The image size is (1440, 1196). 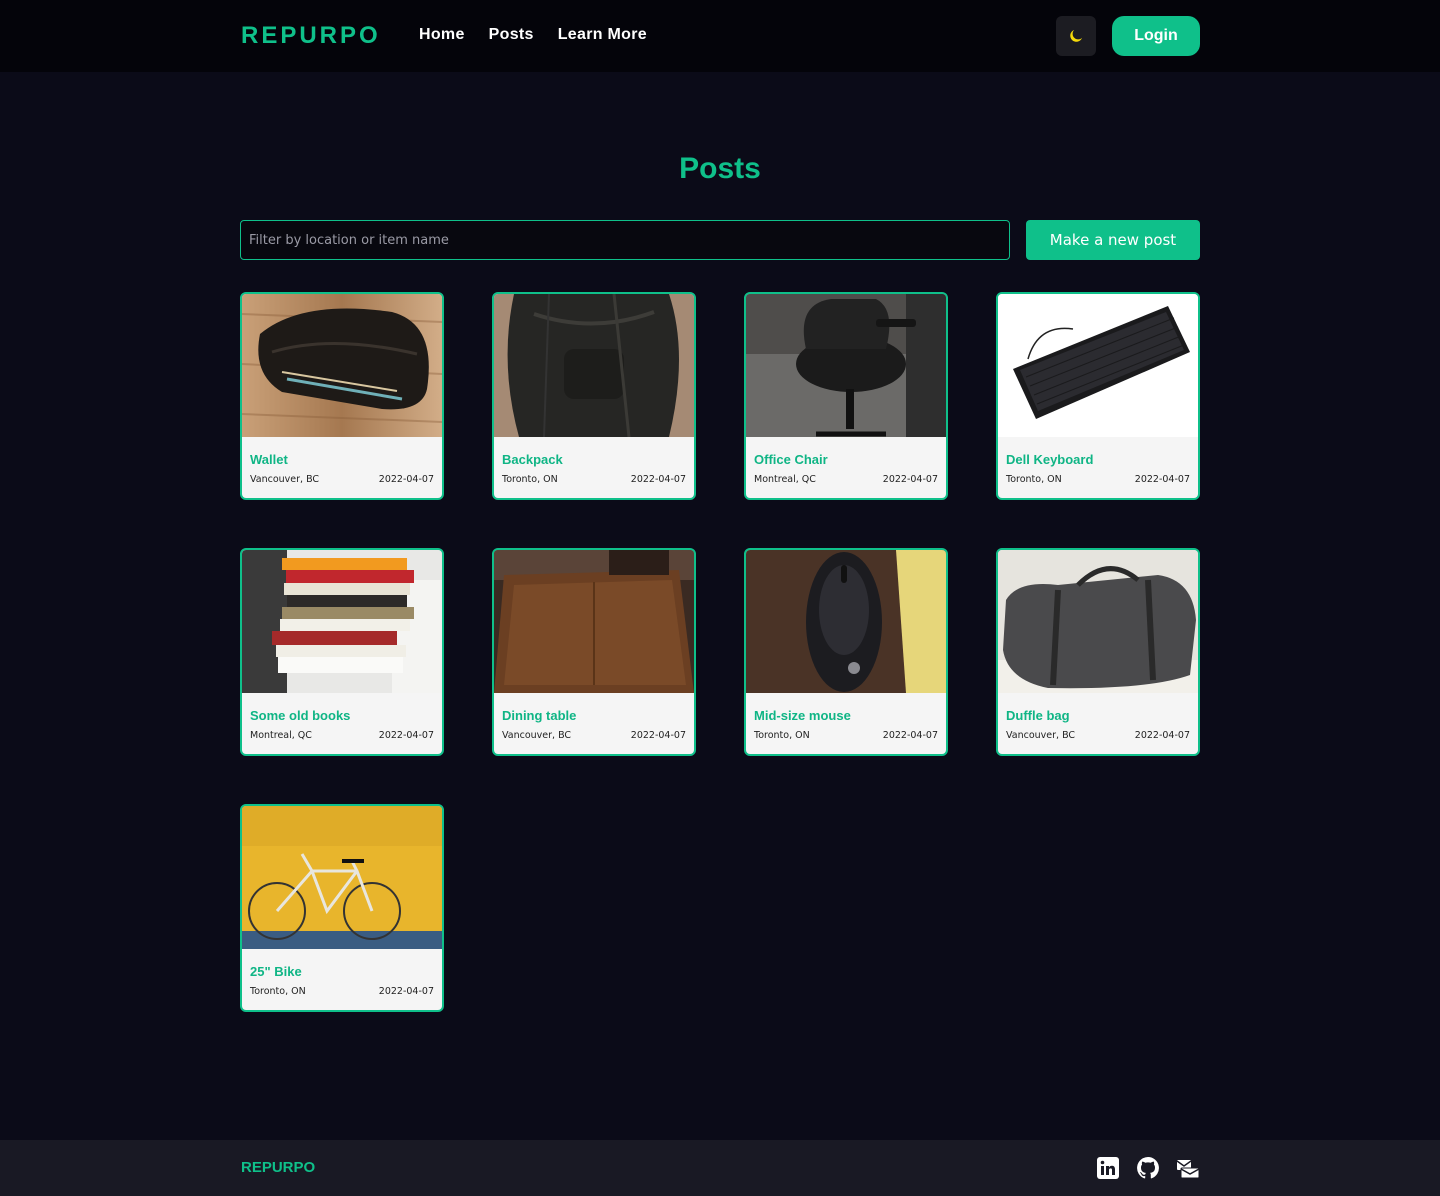 What do you see at coordinates (1156, 36) in the screenshot?
I see `login-button: Login` at bounding box center [1156, 36].